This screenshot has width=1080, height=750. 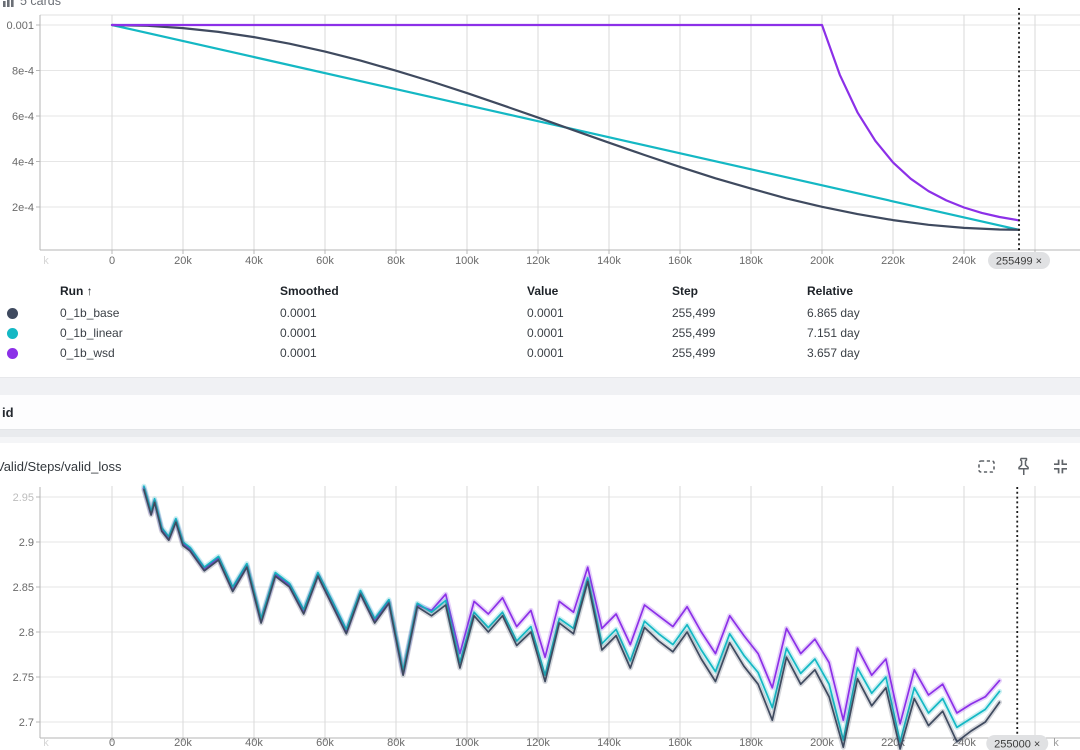 I want to click on panel-grid-icon, so click(x=8, y=3).